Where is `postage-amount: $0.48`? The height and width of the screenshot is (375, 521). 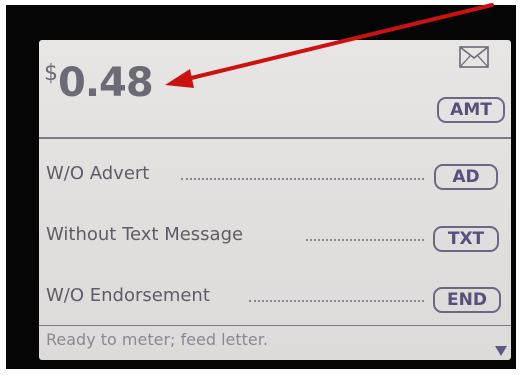 postage-amount: $0.48 is located at coordinates (99, 83).